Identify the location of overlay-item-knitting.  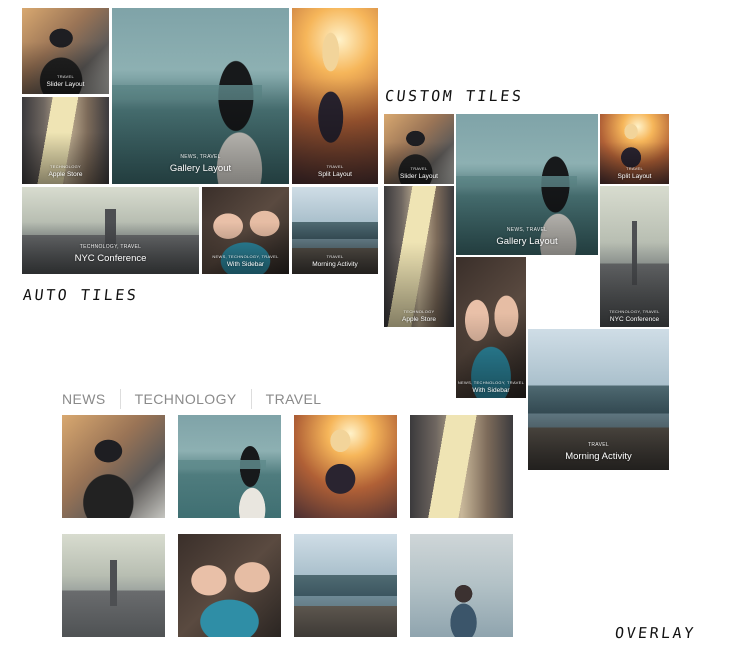
(229, 585).